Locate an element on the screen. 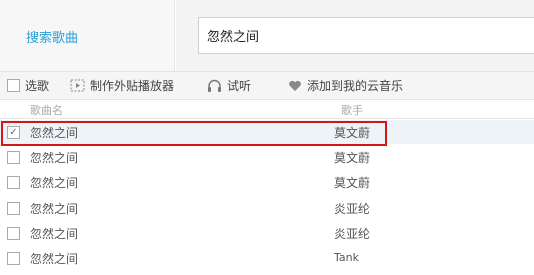  player-embed-icon is located at coordinates (77, 85).